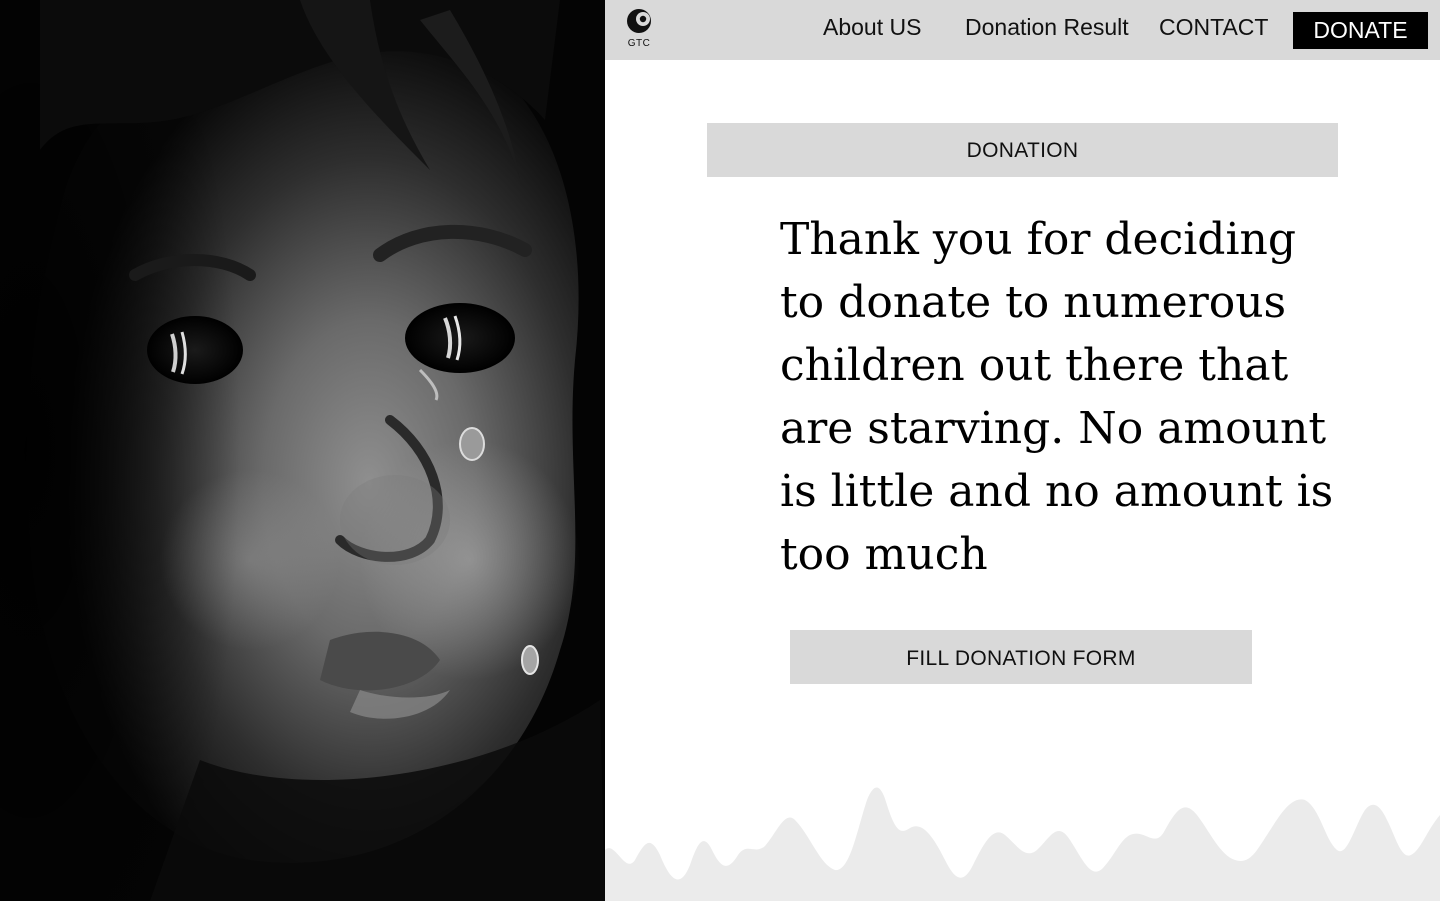 This screenshot has height=901, width=1440. Describe the element at coordinates (872, 27) in the screenshot. I see `nav-link-about-us: About US` at that location.